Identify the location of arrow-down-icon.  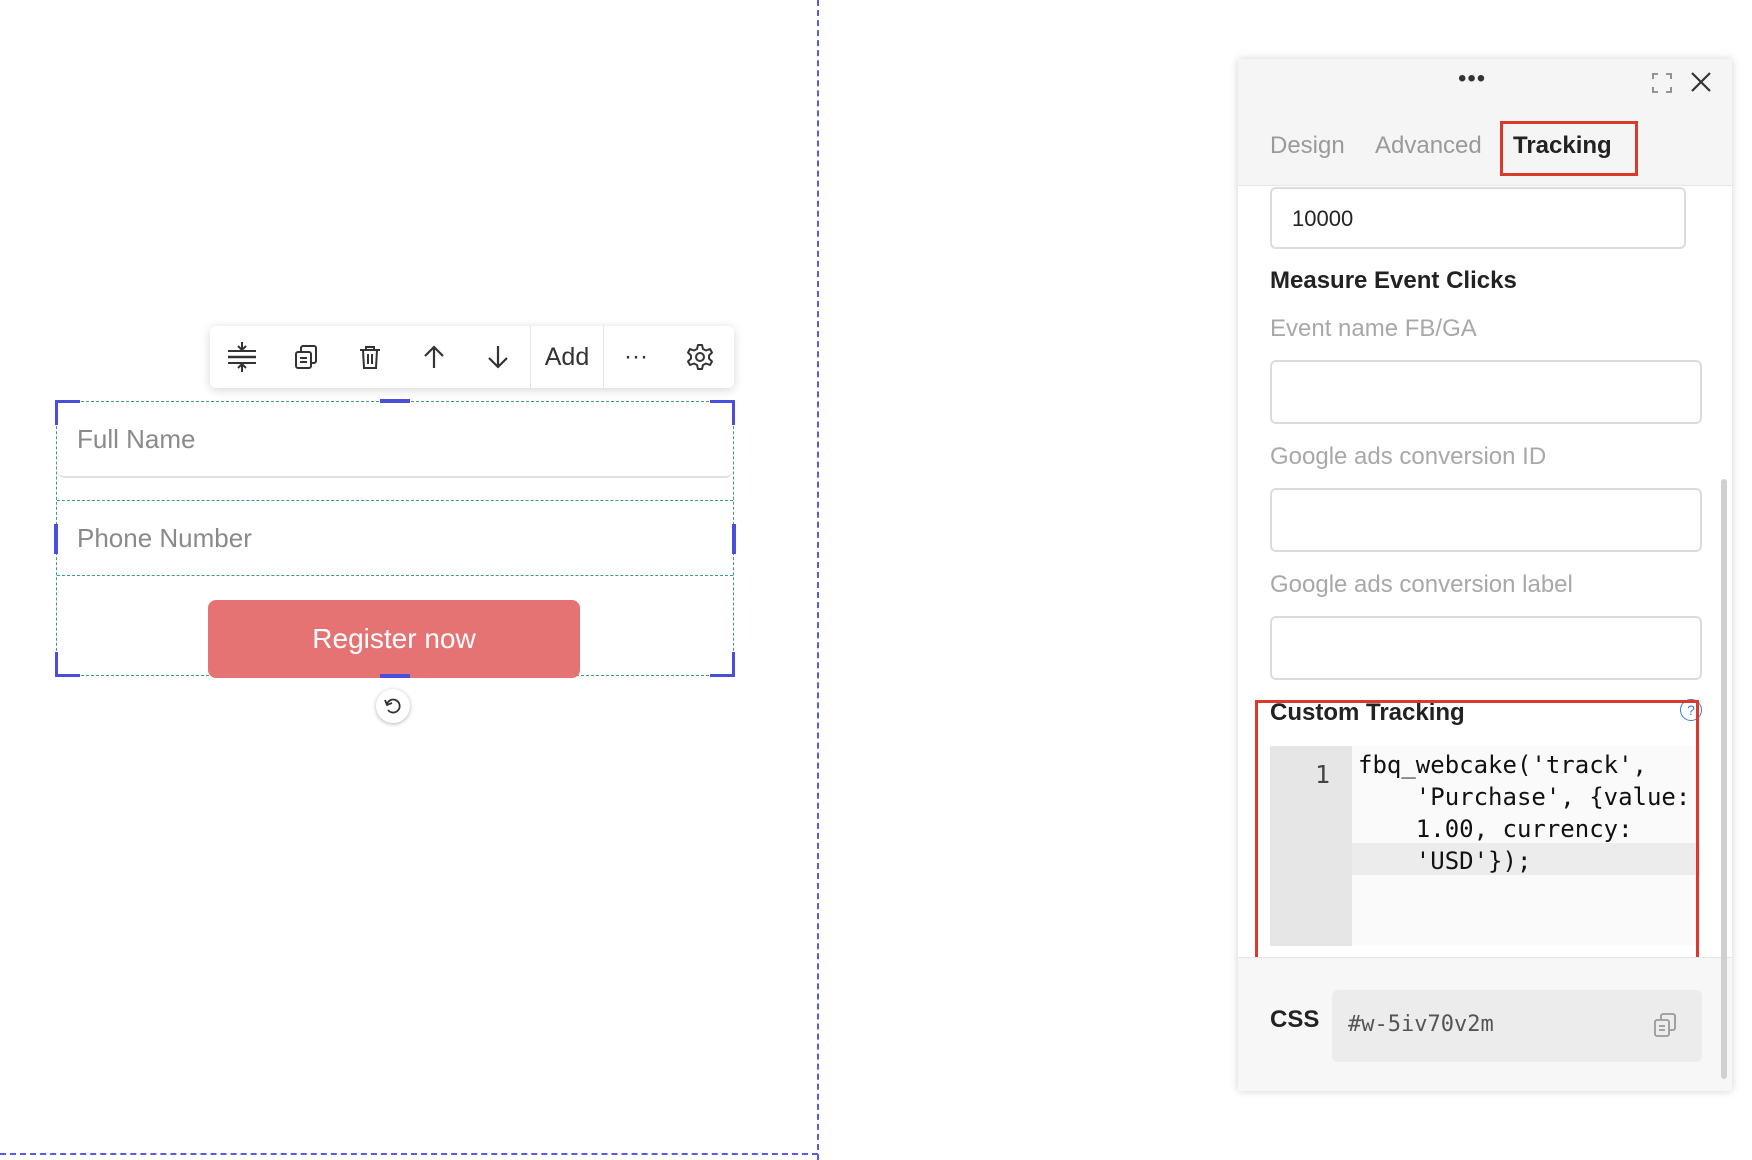
(498, 357).